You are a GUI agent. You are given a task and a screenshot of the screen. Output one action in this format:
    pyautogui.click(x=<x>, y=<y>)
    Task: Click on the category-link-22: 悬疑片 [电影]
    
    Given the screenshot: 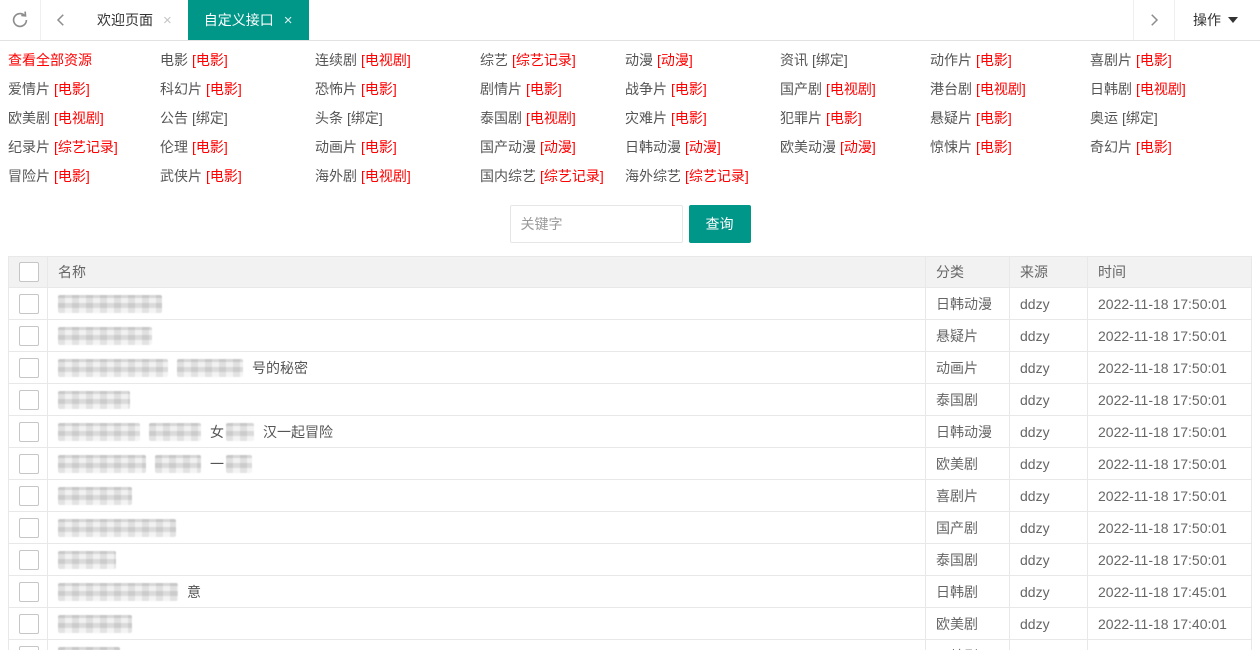 What is the action you would take?
    pyautogui.click(x=1010, y=118)
    